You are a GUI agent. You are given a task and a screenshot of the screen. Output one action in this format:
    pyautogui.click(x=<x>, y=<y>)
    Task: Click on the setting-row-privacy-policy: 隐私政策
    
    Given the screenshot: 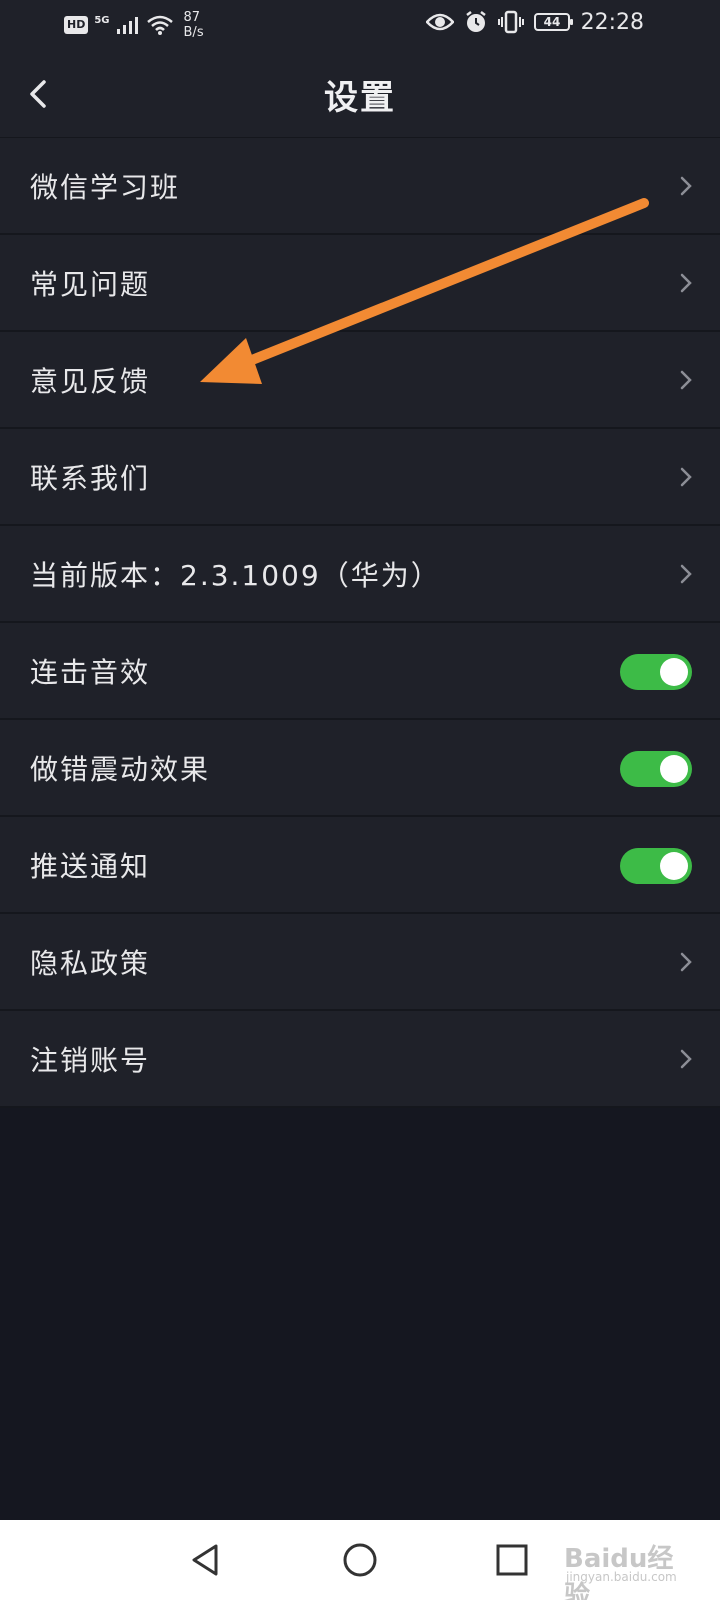 What is the action you would take?
    pyautogui.click(x=360, y=962)
    